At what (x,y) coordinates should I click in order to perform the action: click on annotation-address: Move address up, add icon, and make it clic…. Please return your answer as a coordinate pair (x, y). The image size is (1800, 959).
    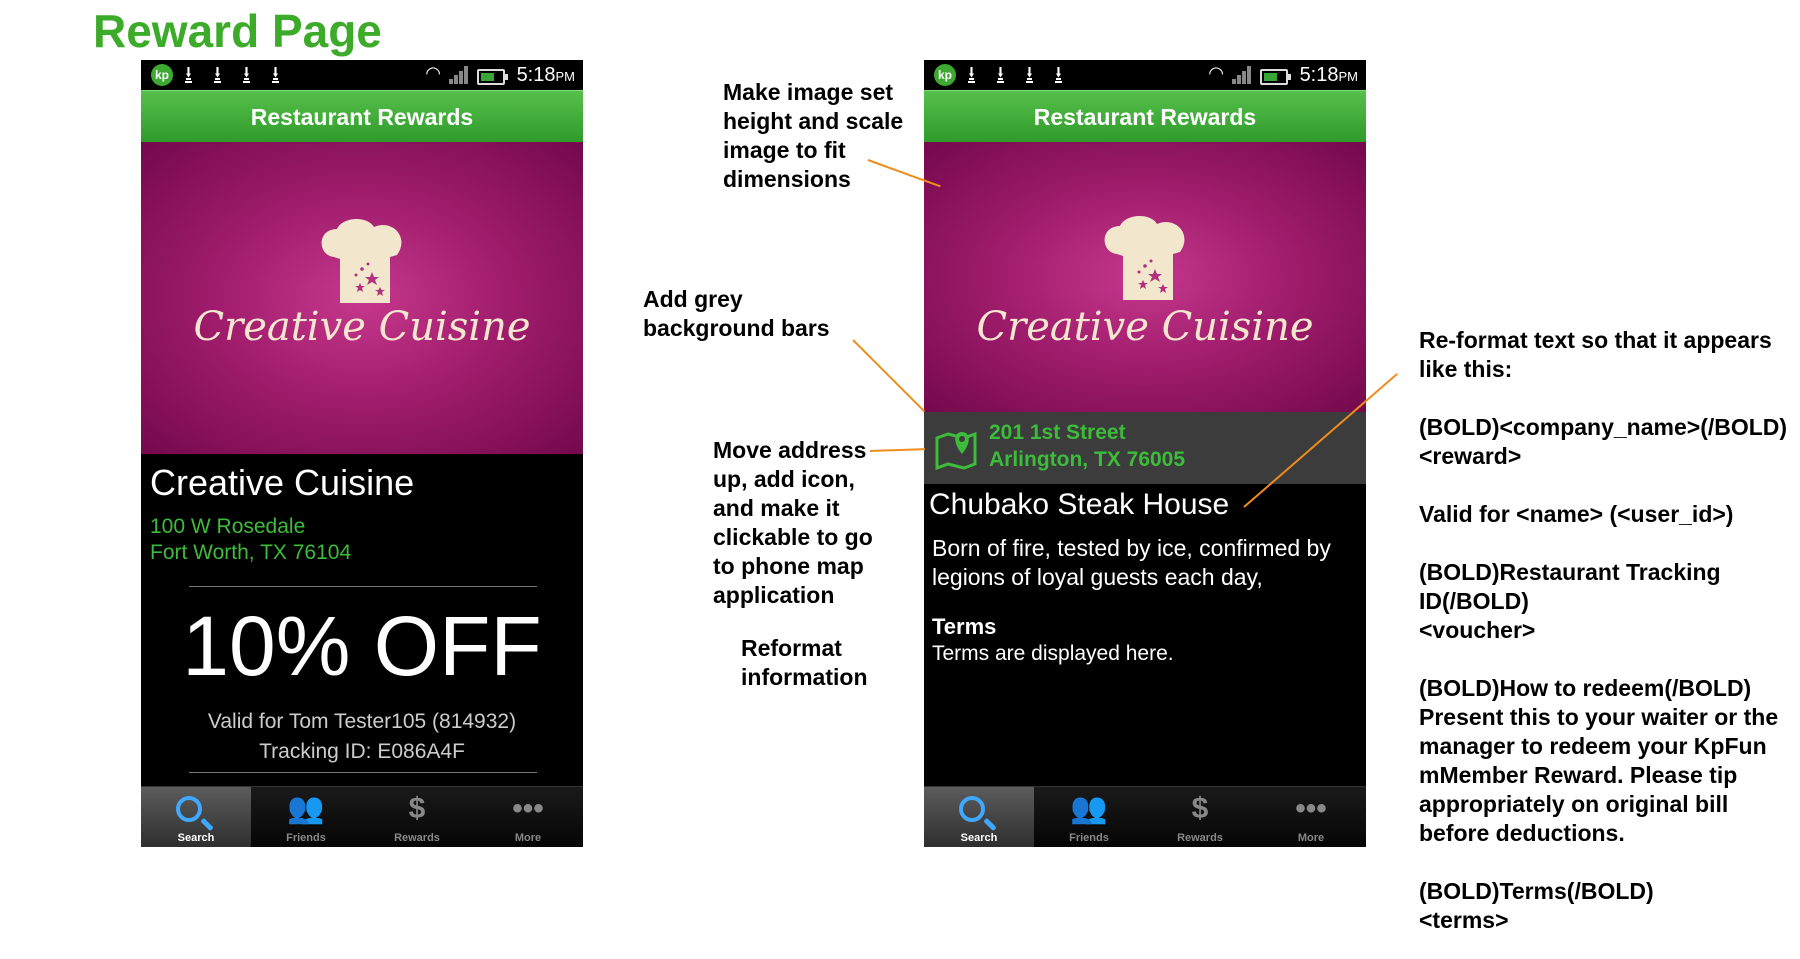
    Looking at the image, I should click on (793, 522).